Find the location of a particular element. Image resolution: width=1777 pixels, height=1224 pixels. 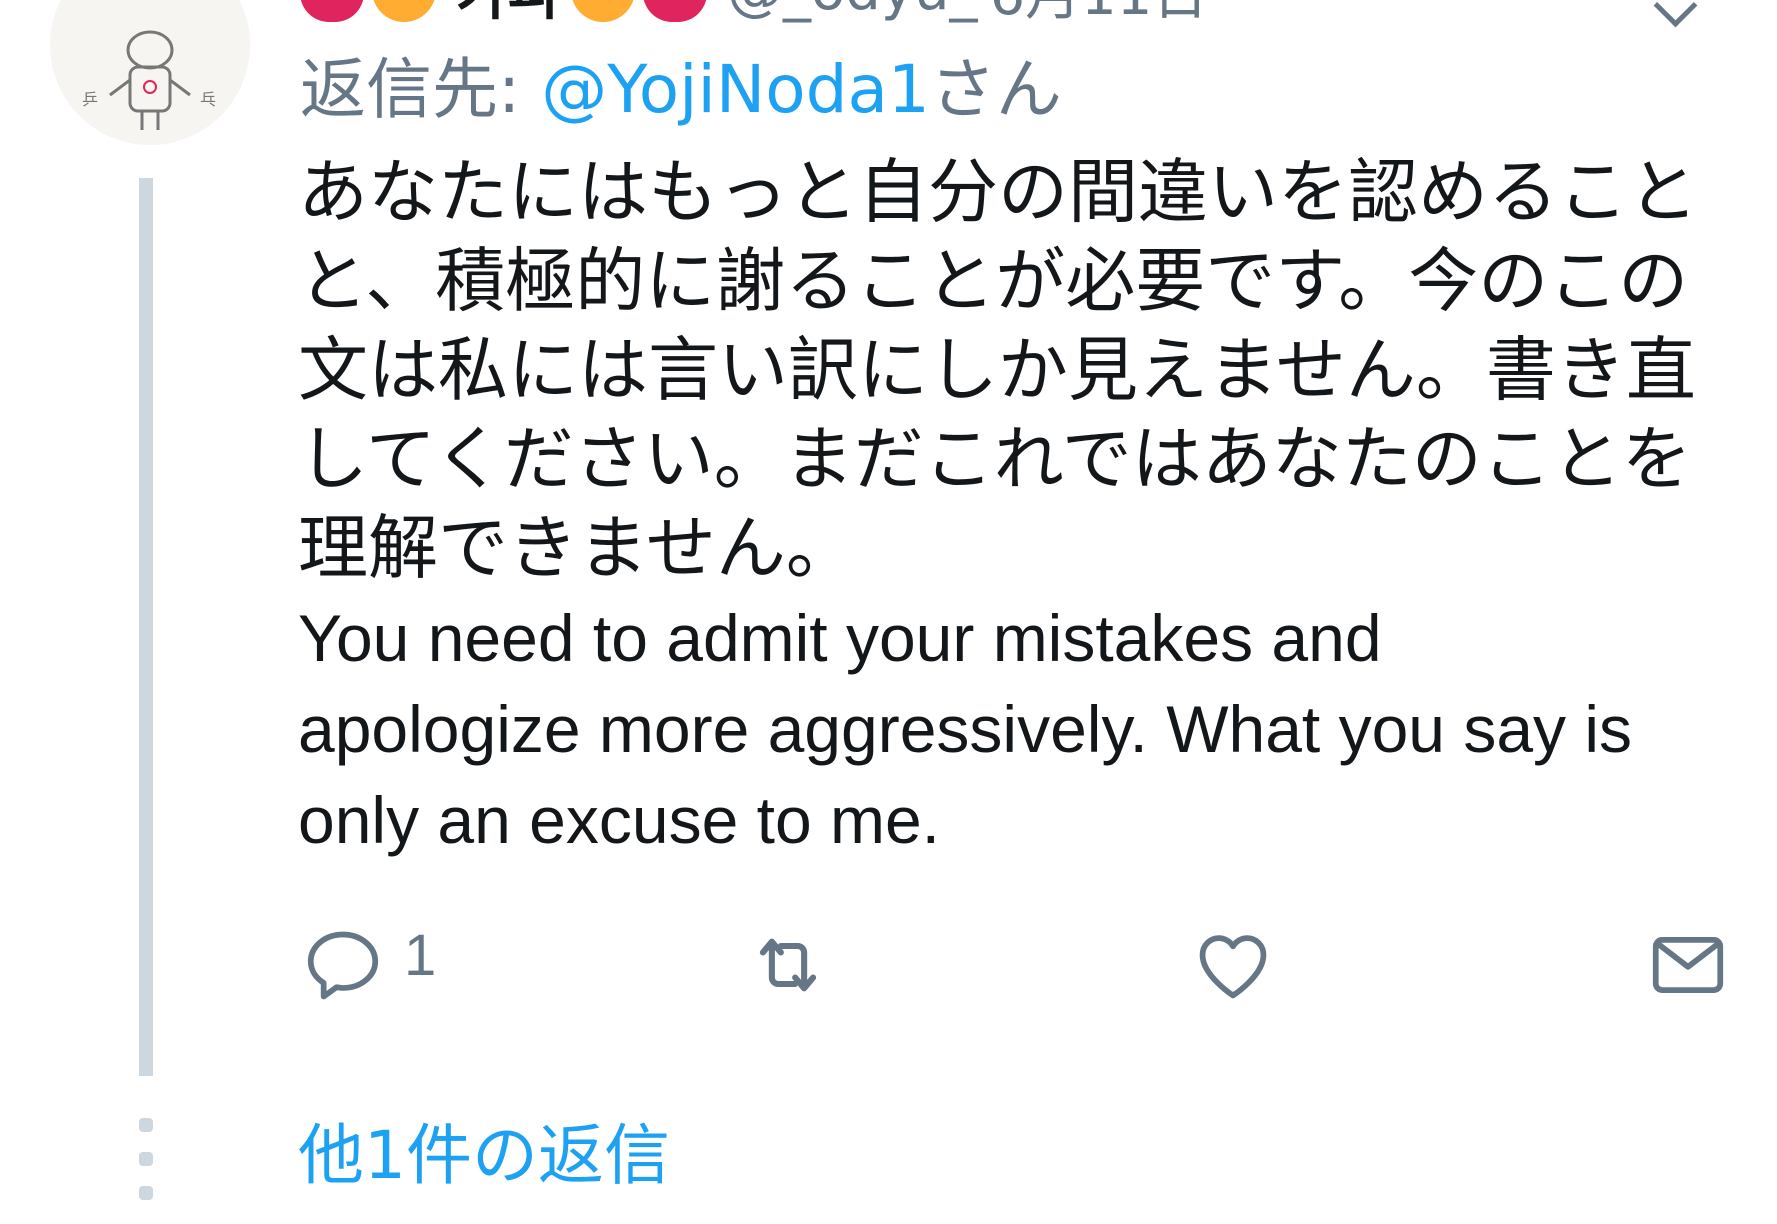

retweet-icon is located at coordinates (788, 965).